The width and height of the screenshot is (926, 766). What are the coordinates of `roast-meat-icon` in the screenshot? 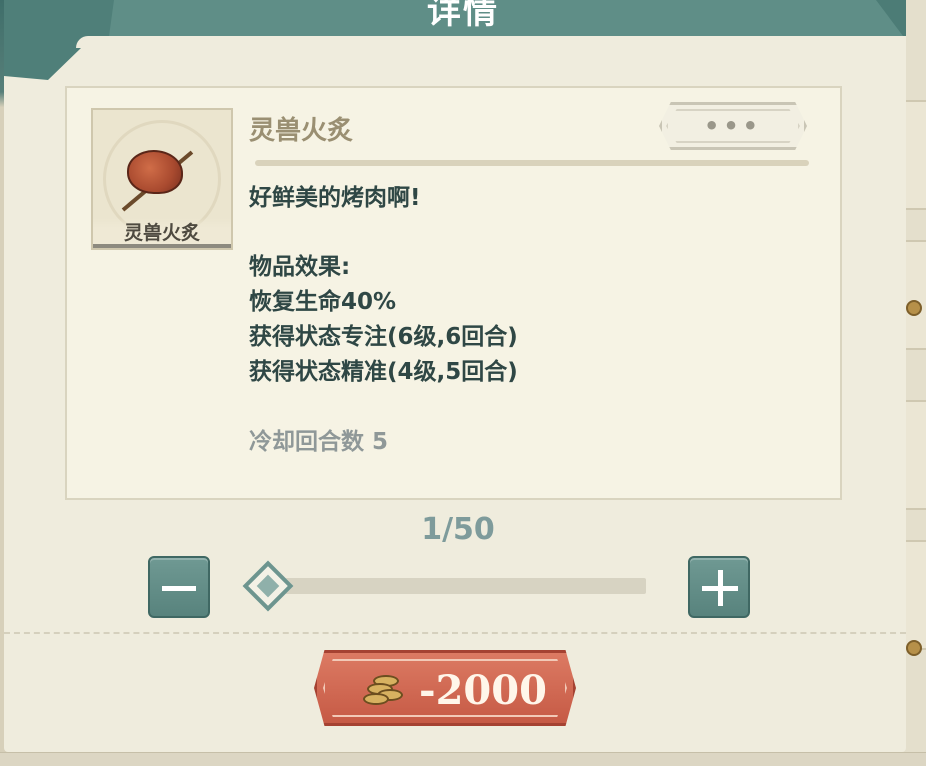 It's located at (155, 172).